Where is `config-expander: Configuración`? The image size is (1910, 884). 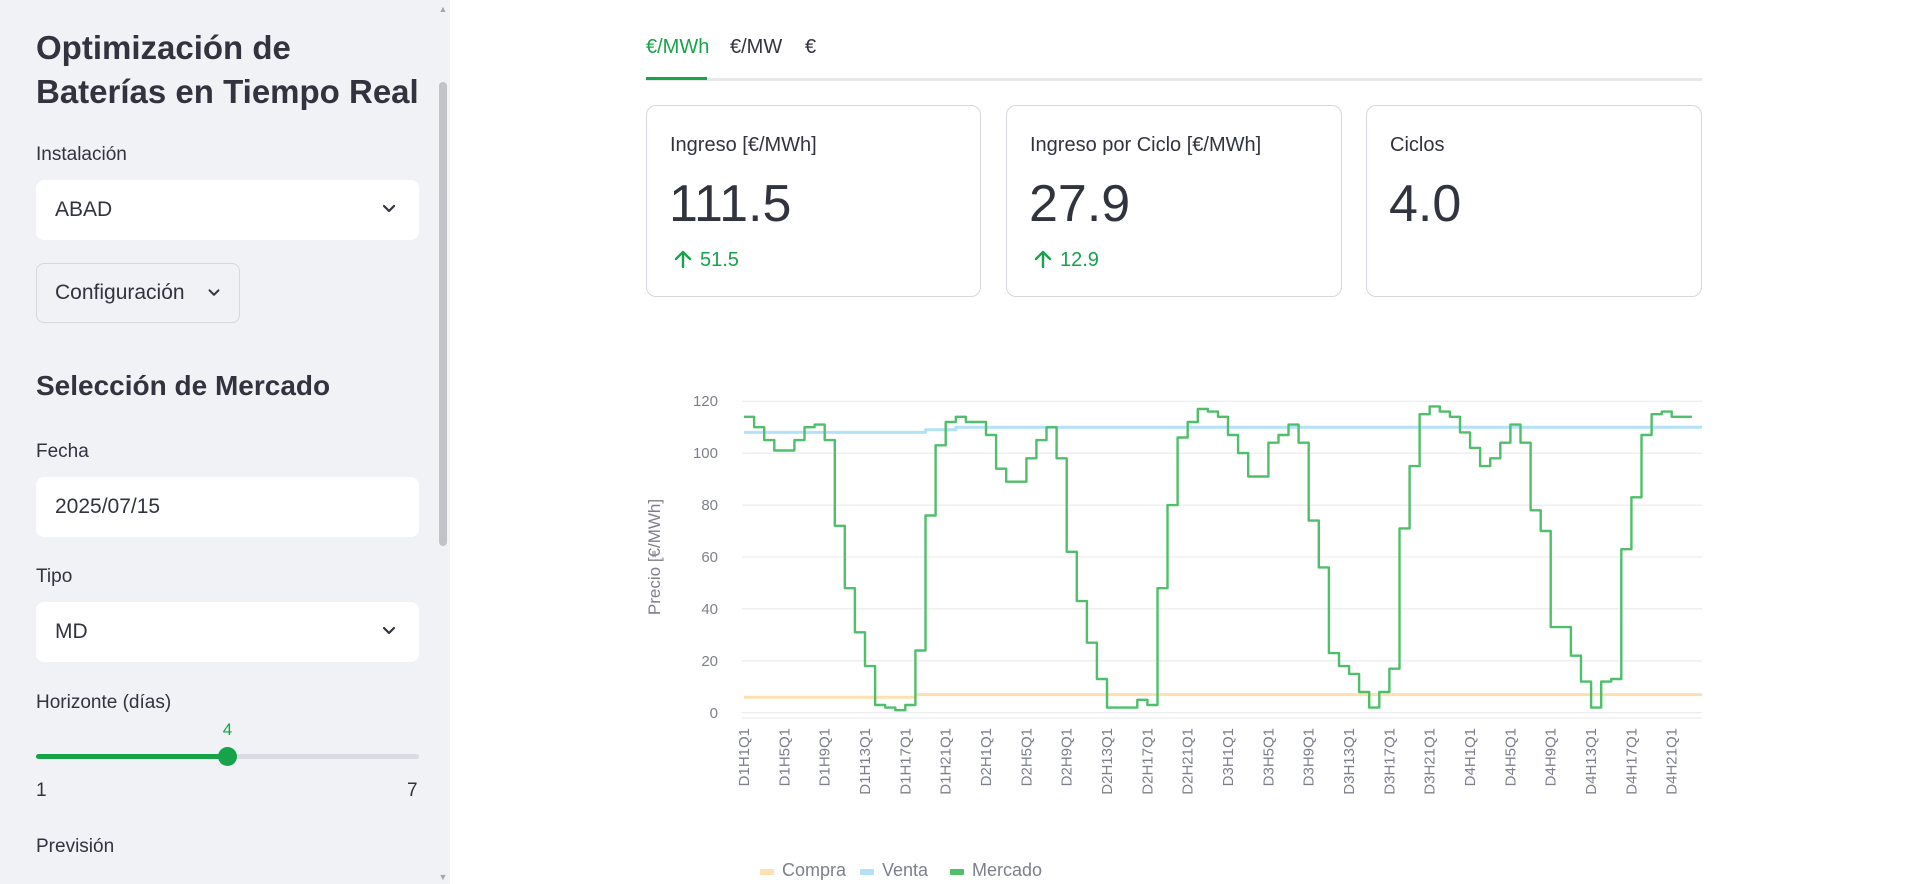
config-expander: Configuración is located at coordinates (138, 293).